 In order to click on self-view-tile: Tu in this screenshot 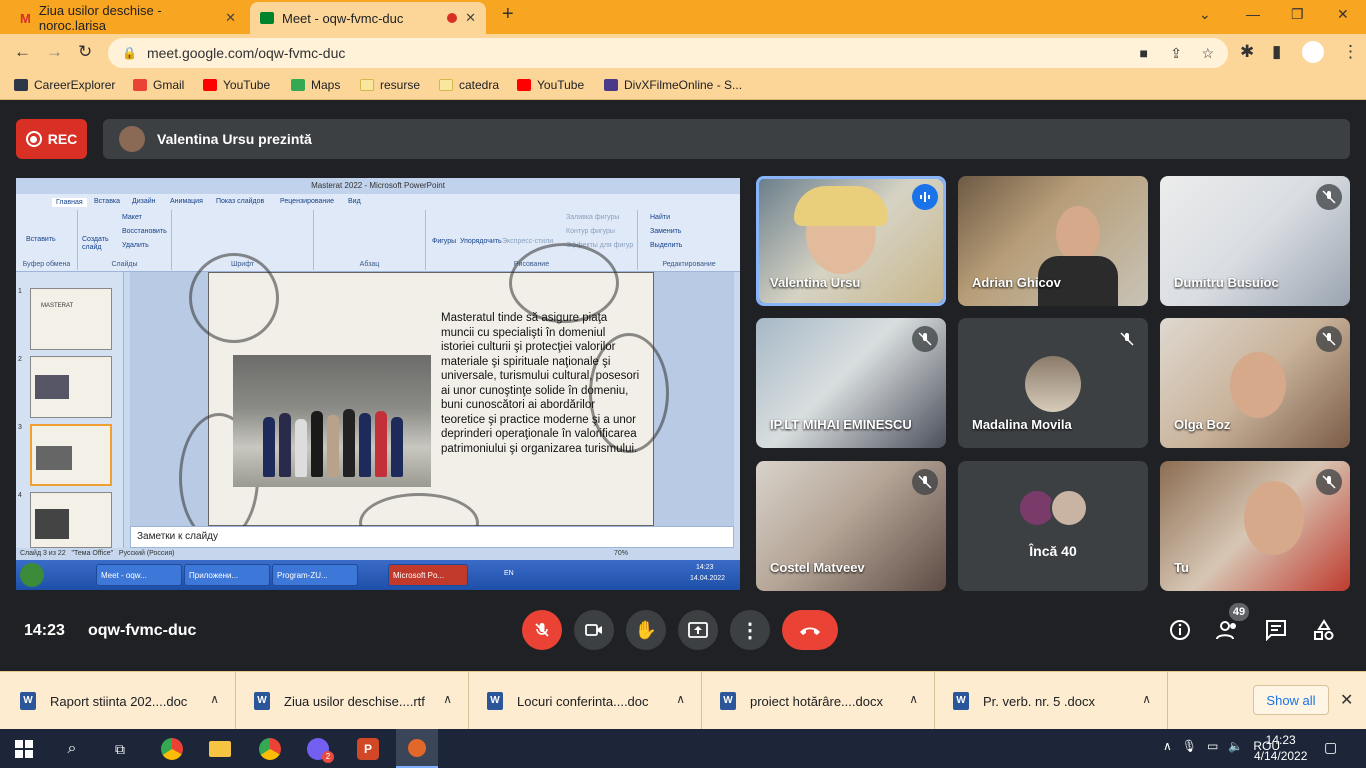, I will do `click(1255, 526)`.